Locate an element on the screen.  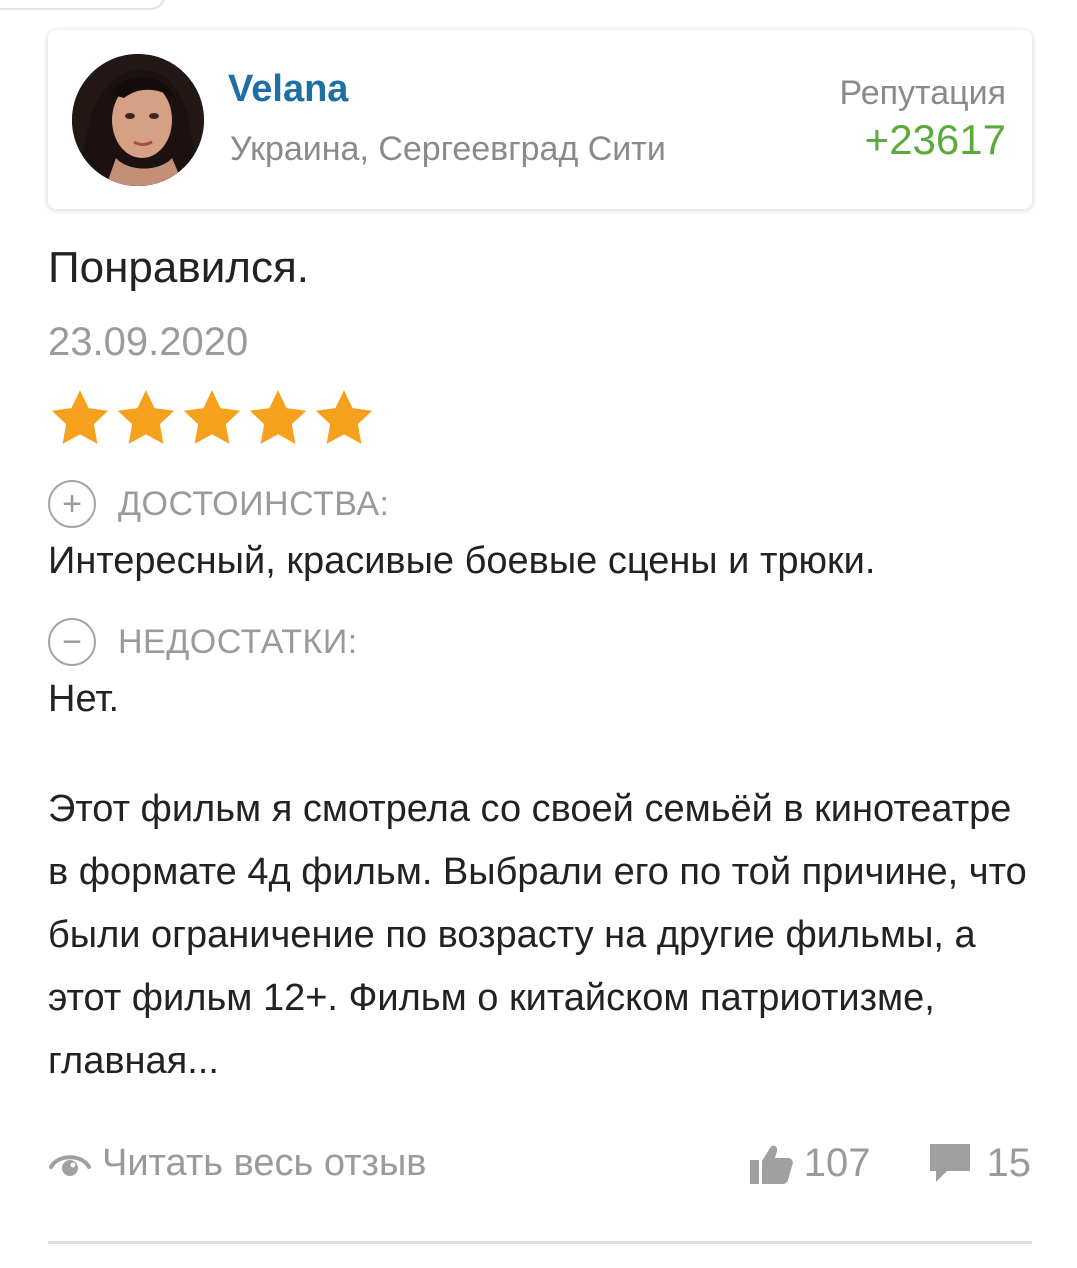
review-stats: 107 15 is located at coordinates (889, 1163).